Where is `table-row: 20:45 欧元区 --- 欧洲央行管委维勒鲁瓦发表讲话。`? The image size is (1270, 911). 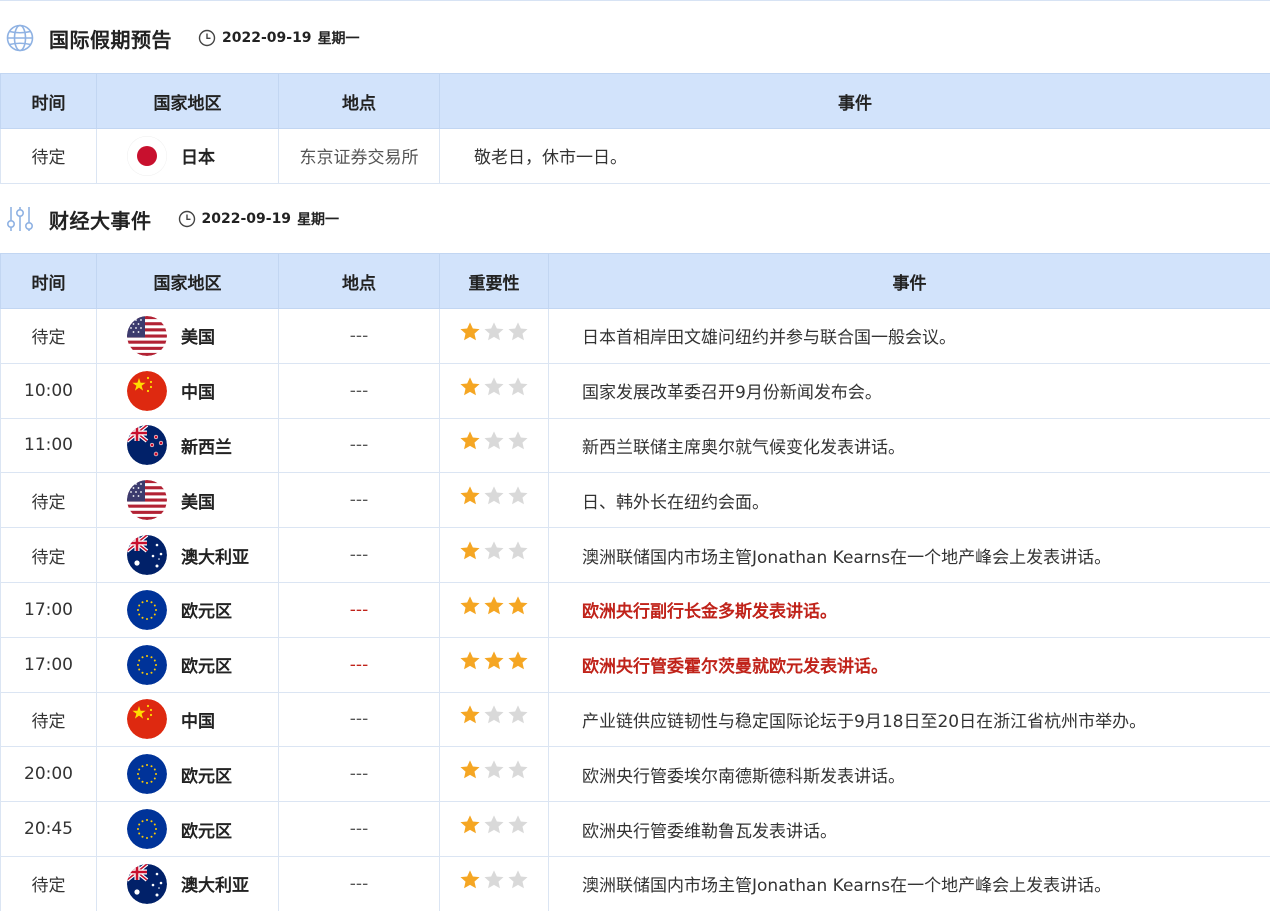 table-row: 20:45 欧元区 --- 欧洲央行管委维勒鲁瓦发表讲话。 is located at coordinates (635, 829).